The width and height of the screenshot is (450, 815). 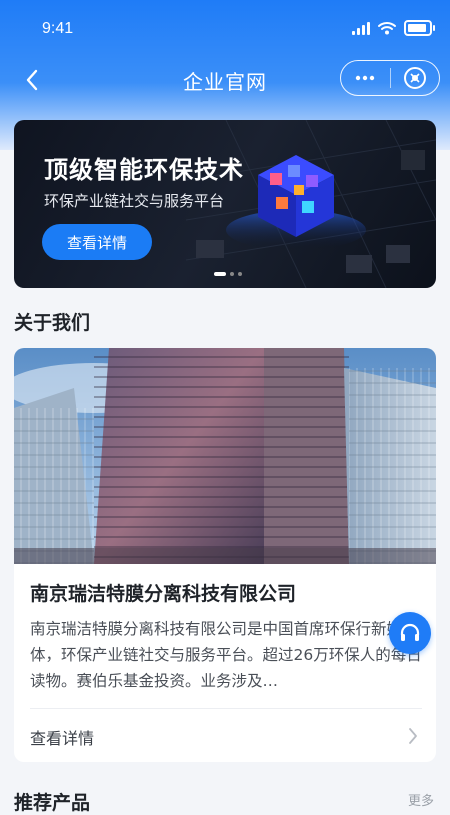 What do you see at coordinates (228, 274) in the screenshot?
I see `carousel-indicator` at bounding box center [228, 274].